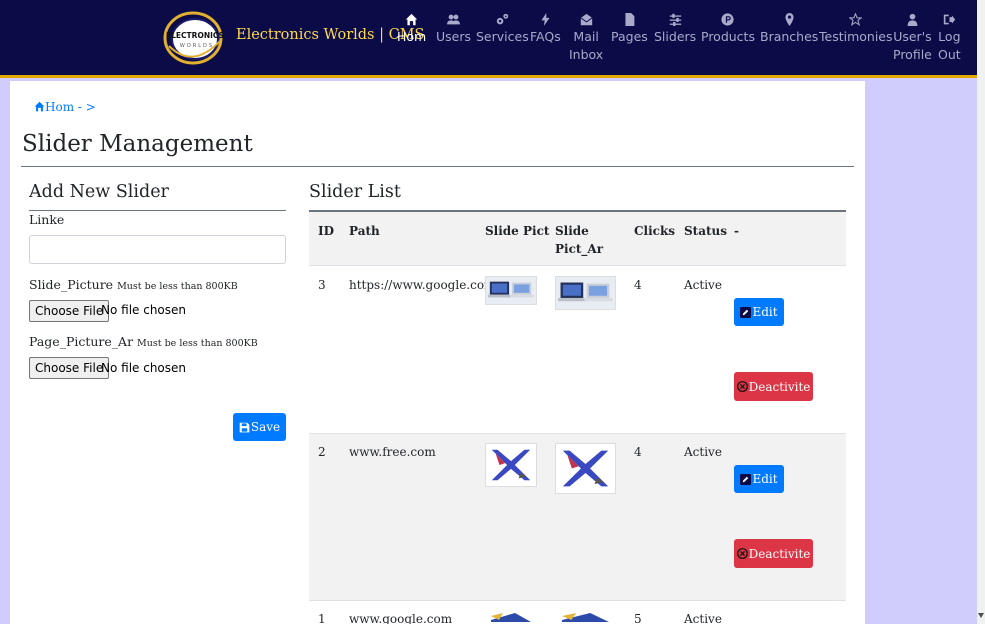 The height and width of the screenshot is (624, 985). What do you see at coordinates (675, 19) in the screenshot?
I see `sliders-icon` at bounding box center [675, 19].